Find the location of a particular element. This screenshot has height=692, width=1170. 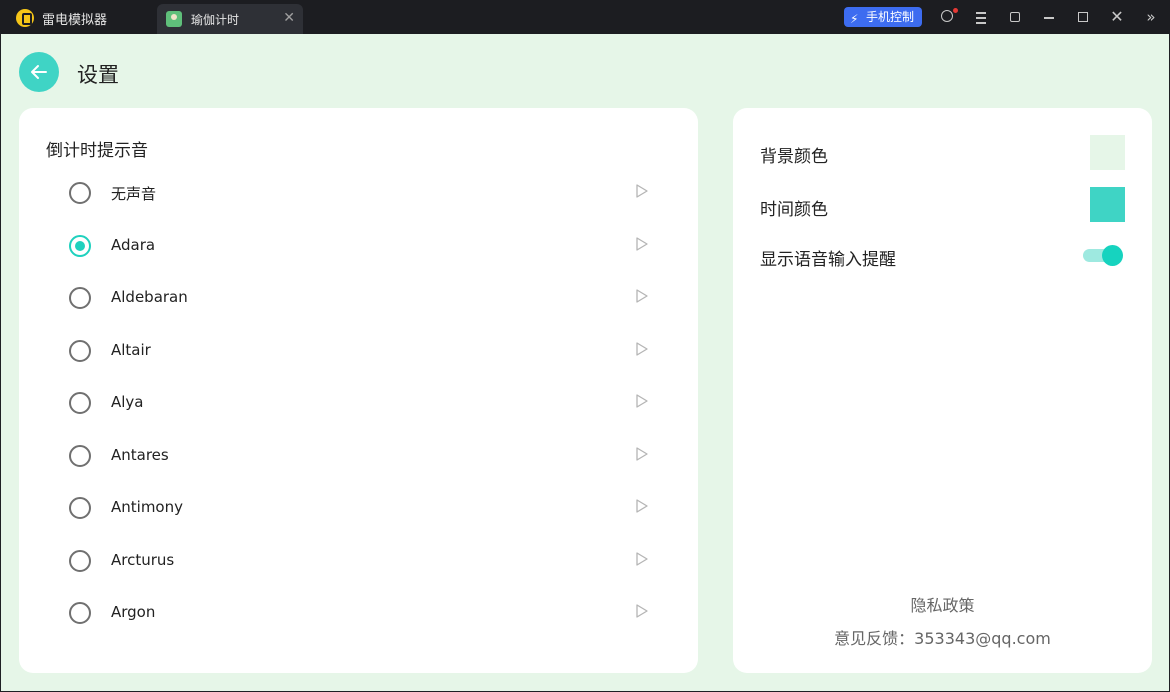

background-color-label: 背景颜色 is located at coordinates (794, 157).